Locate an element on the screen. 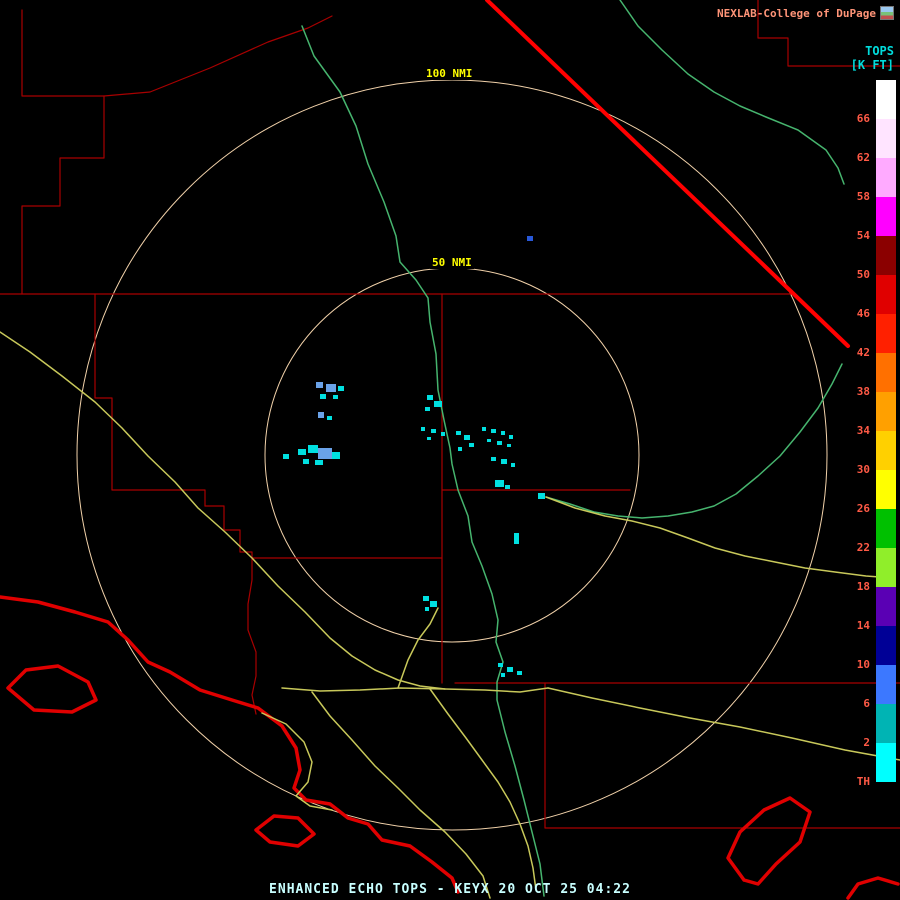 This screenshot has height=900, width=900. legend-cell-34: 34 is located at coordinates (865, 414).